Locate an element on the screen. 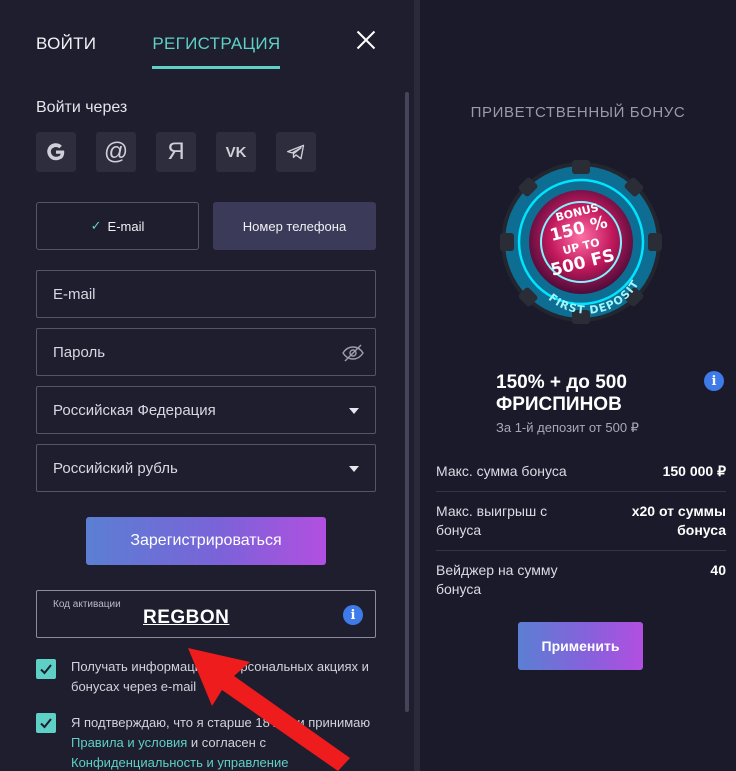 This screenshot has height=771, width=736. offer-title: 150% + до 500 ФРИСПИНОВ is located at coordinates (561, 393).